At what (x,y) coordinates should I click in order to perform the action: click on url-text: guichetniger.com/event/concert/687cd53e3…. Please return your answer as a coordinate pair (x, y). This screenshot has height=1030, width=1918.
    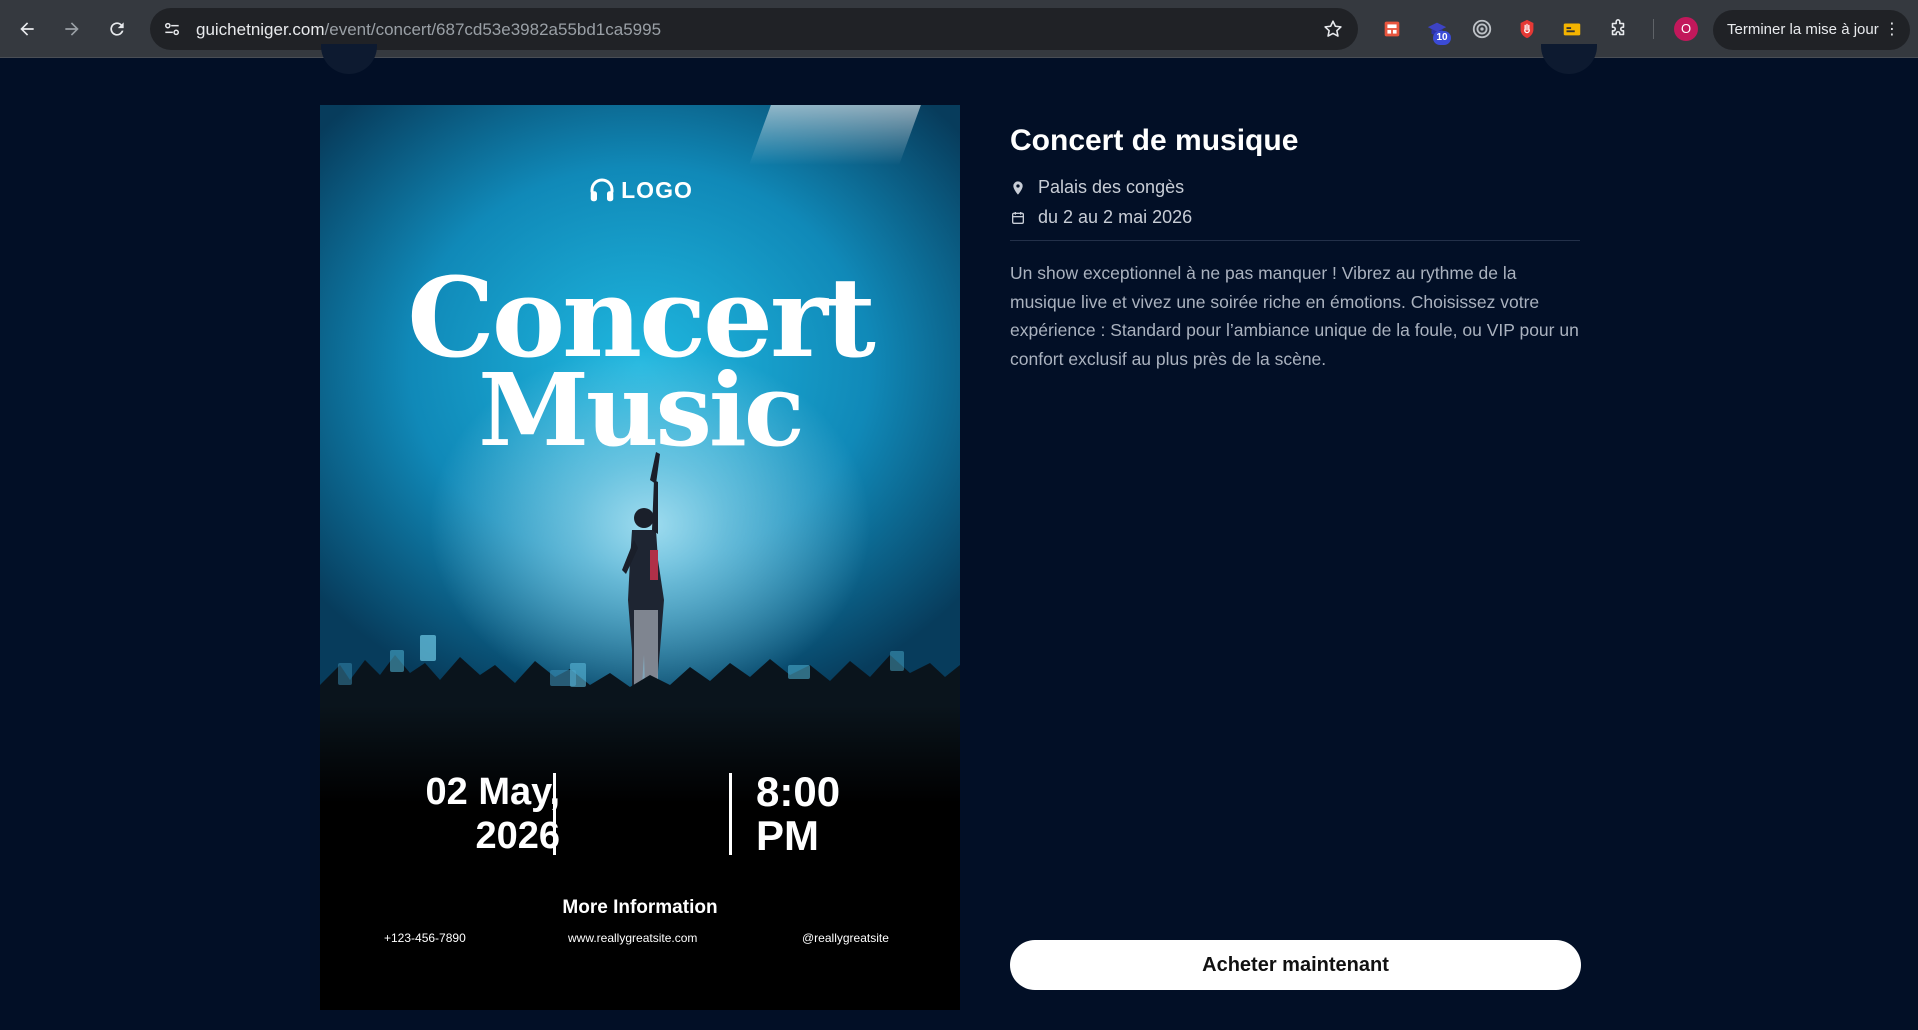
    Looking at the image, I should click on (428, 30).